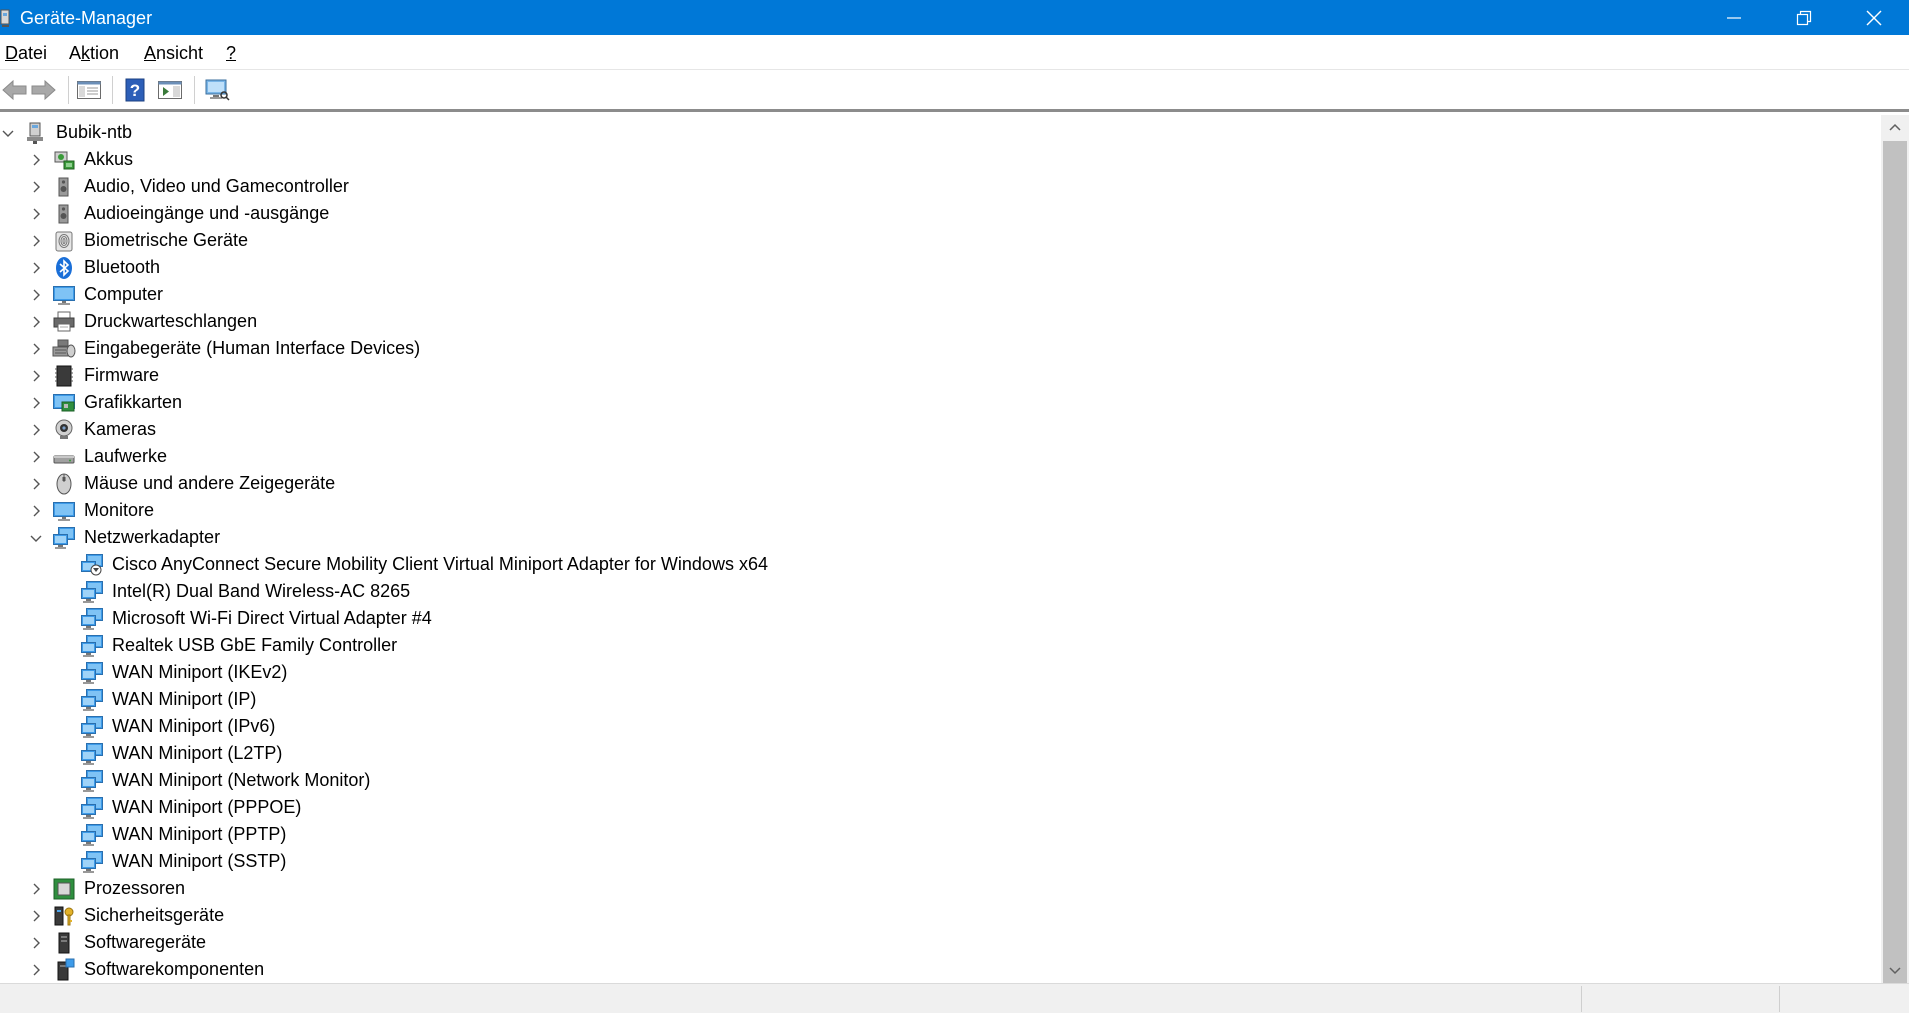 Image resolution: width=1909 pixels, height=1013 pixels. Describe the element at coordinates (94, 132) in the screenshot. I see `tree-item-label: Bubik-ntb` at that location.